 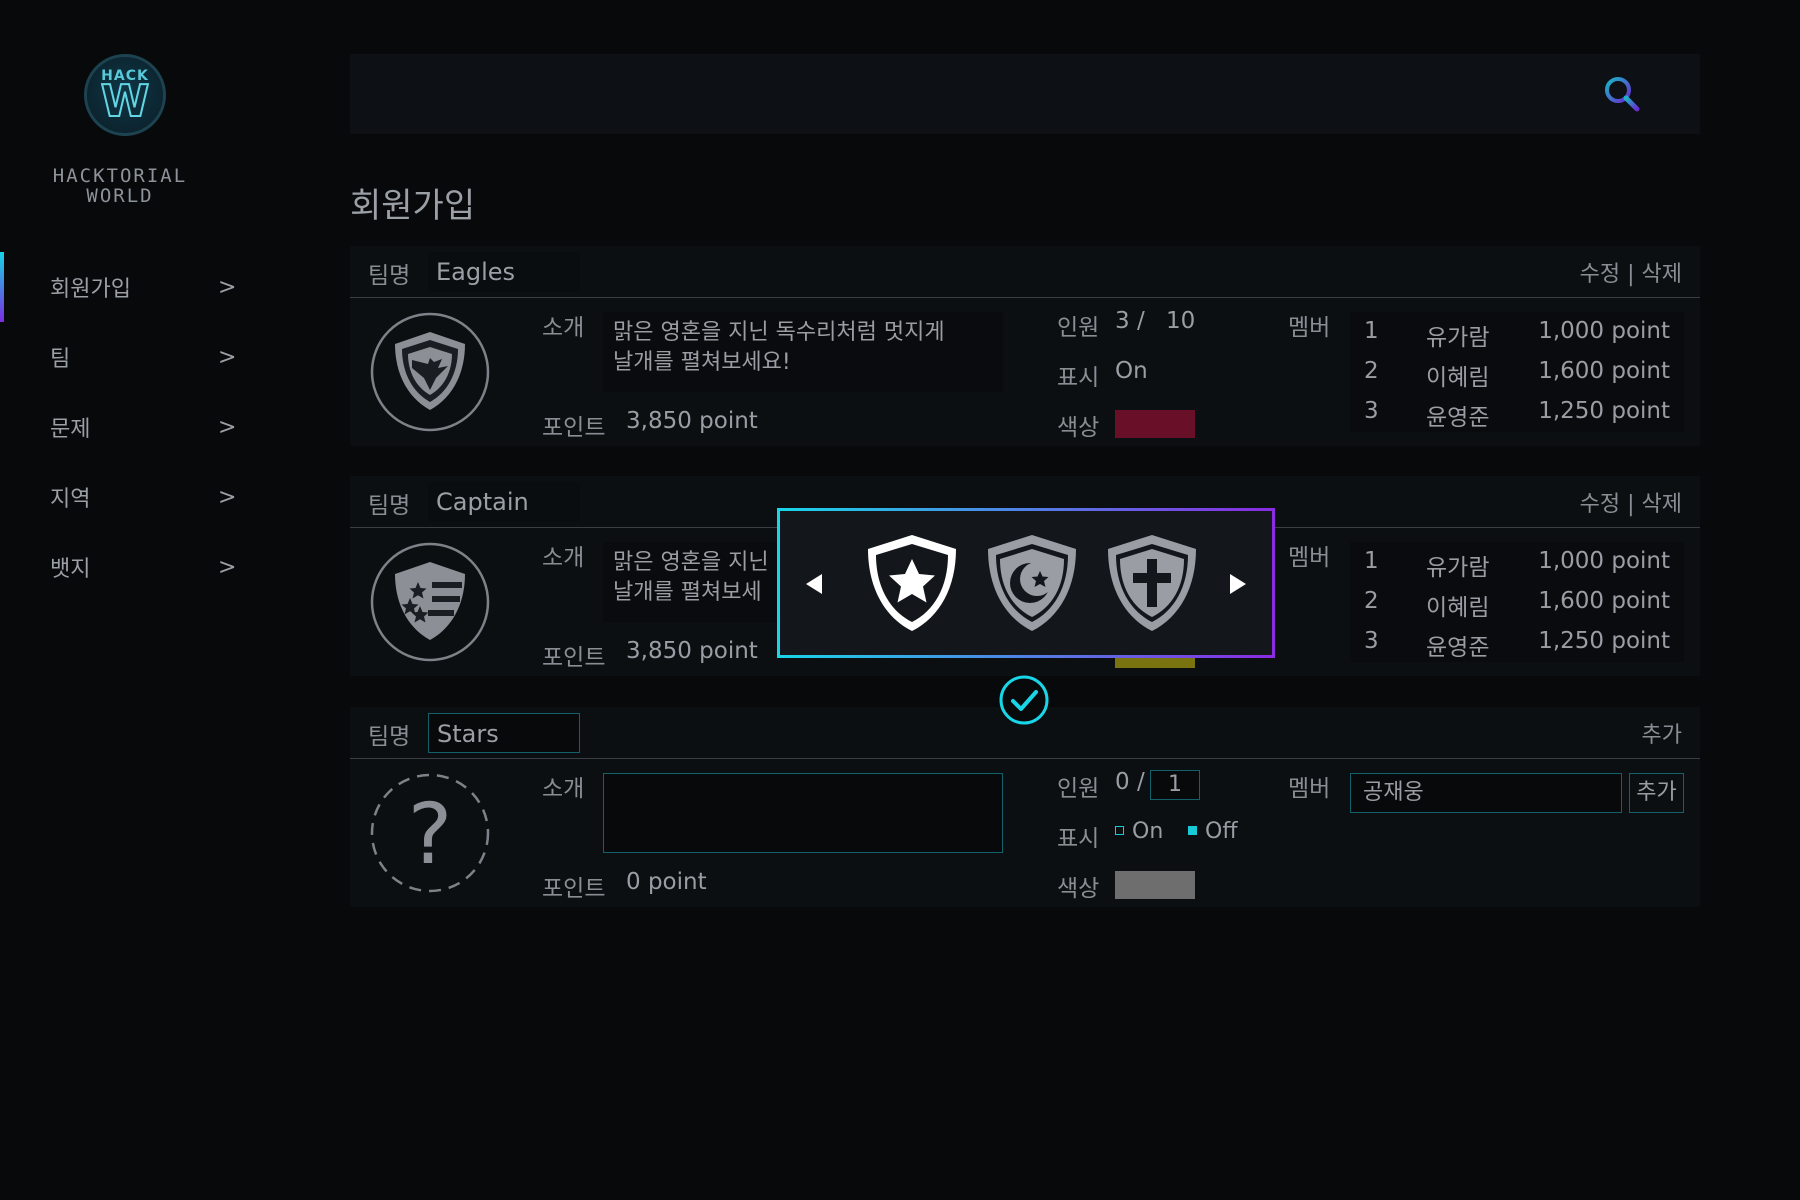 What do you see at coordinates (1486, 793) in the screenshot?
I see `member-name-input: 공재웅` at bounding box center [1486, 793].